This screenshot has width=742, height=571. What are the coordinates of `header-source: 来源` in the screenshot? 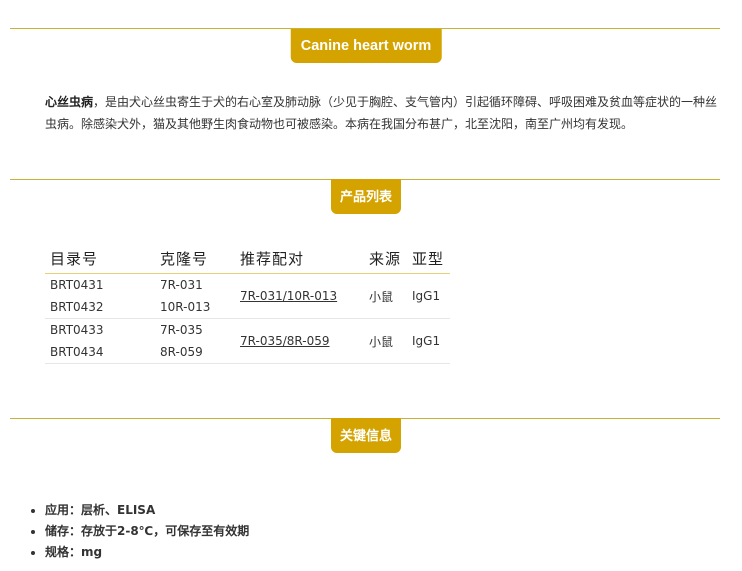 It's located at (385, 258).